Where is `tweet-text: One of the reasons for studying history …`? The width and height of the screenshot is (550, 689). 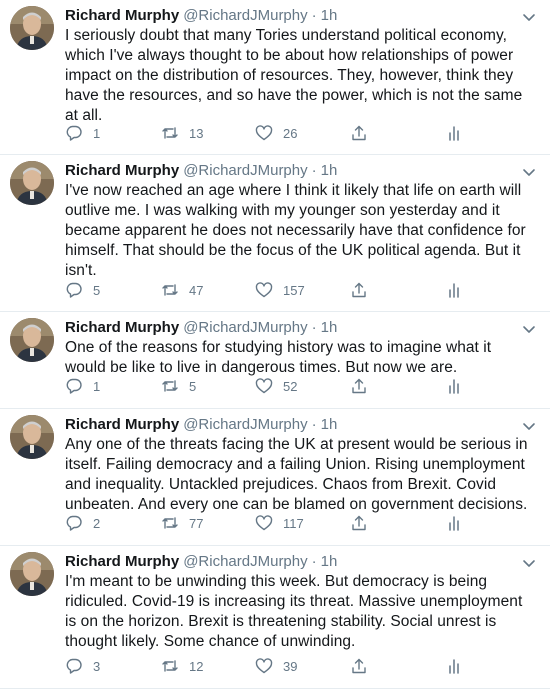 tweet-text: One of the reasons for studying history … is located at coordinates (278, 357).